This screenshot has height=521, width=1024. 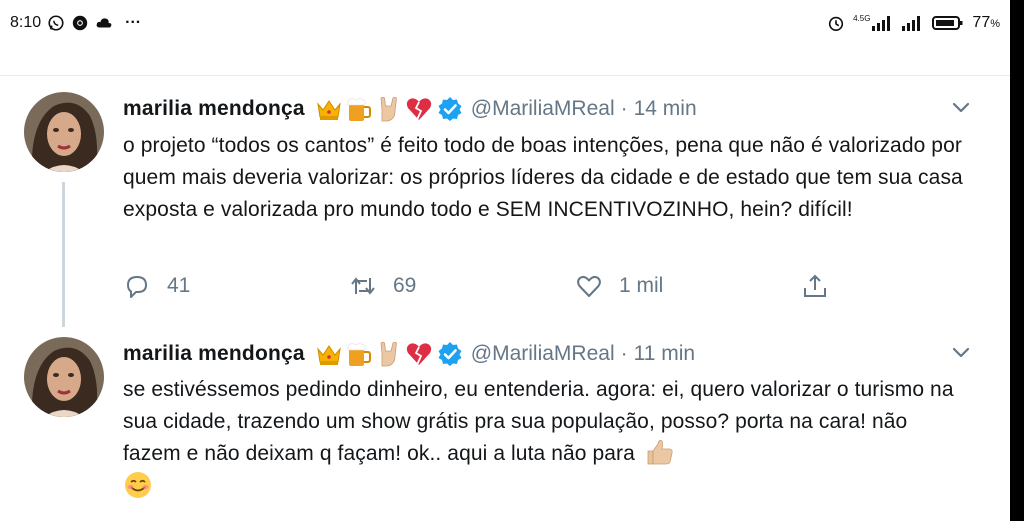 What do you see at coordinates (505, 26) in the screenshot?
I see `status-bar: 8:10 ··· 4.5G 77%` at bounding box center [505, 26].